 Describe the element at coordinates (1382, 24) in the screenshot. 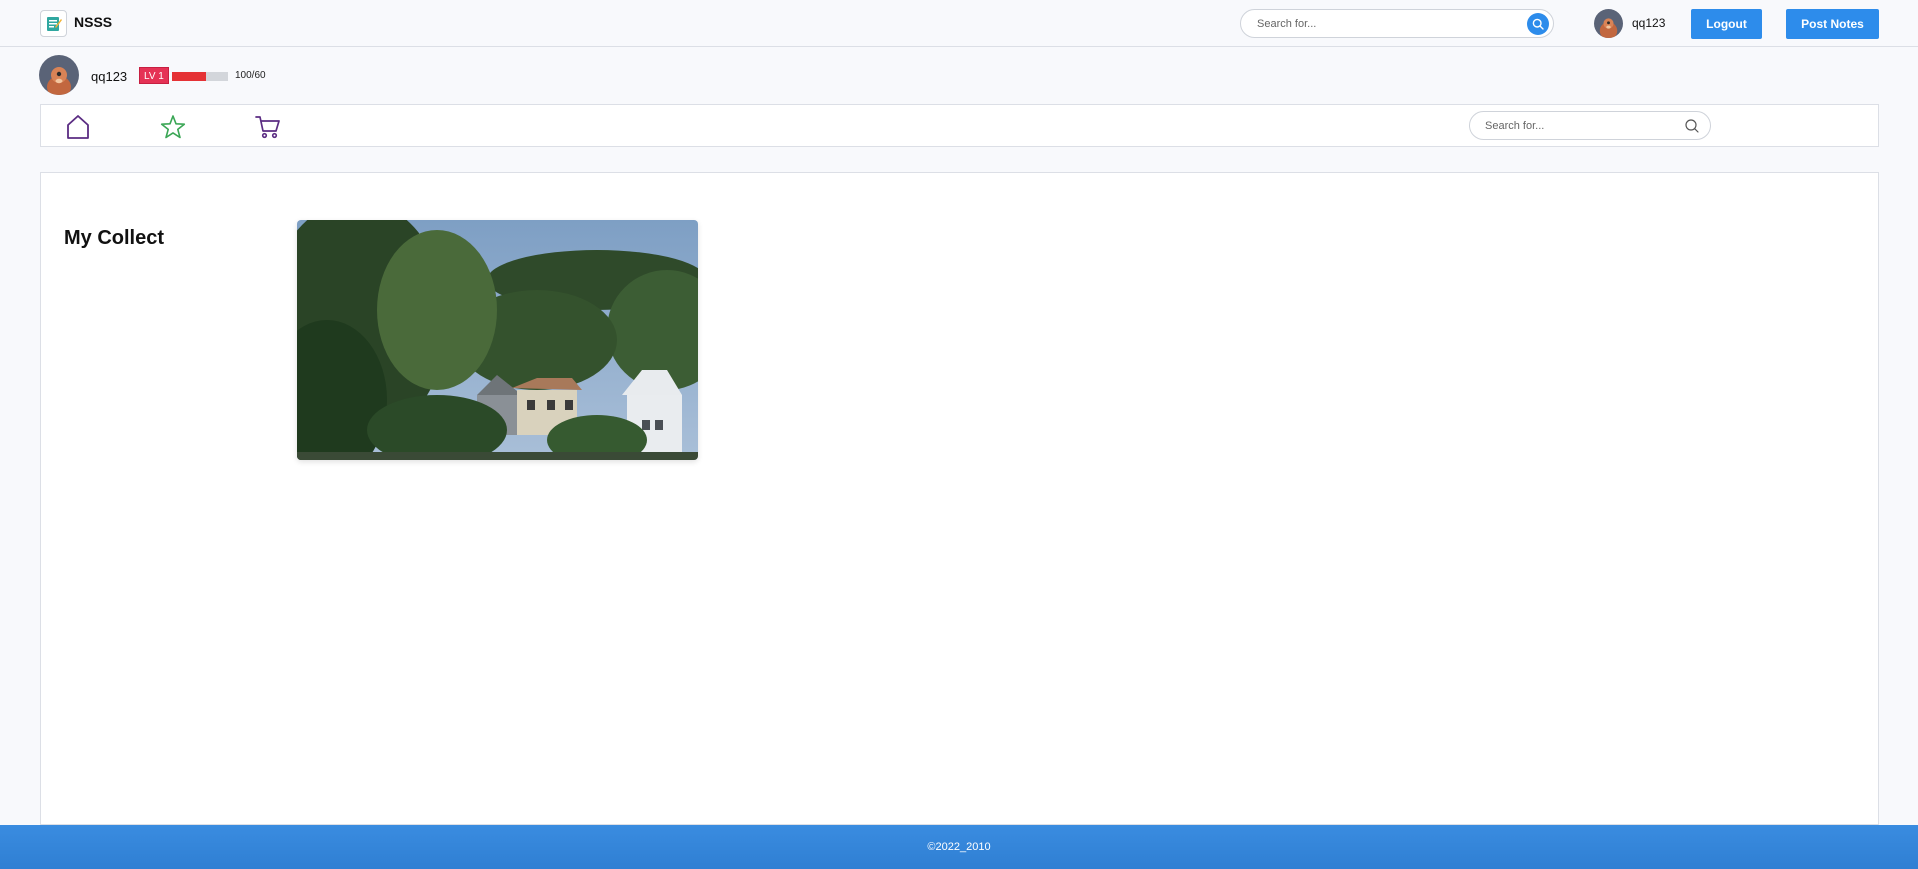

I see `header-search-input` at that location.